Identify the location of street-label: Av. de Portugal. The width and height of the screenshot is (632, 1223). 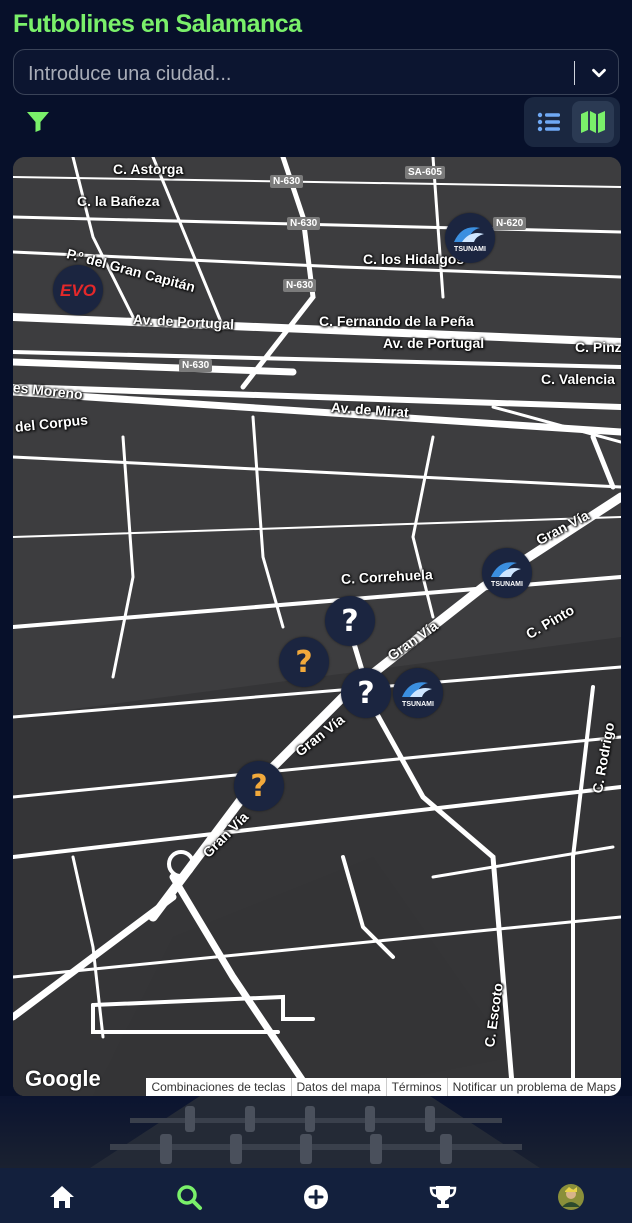
(434, 343).